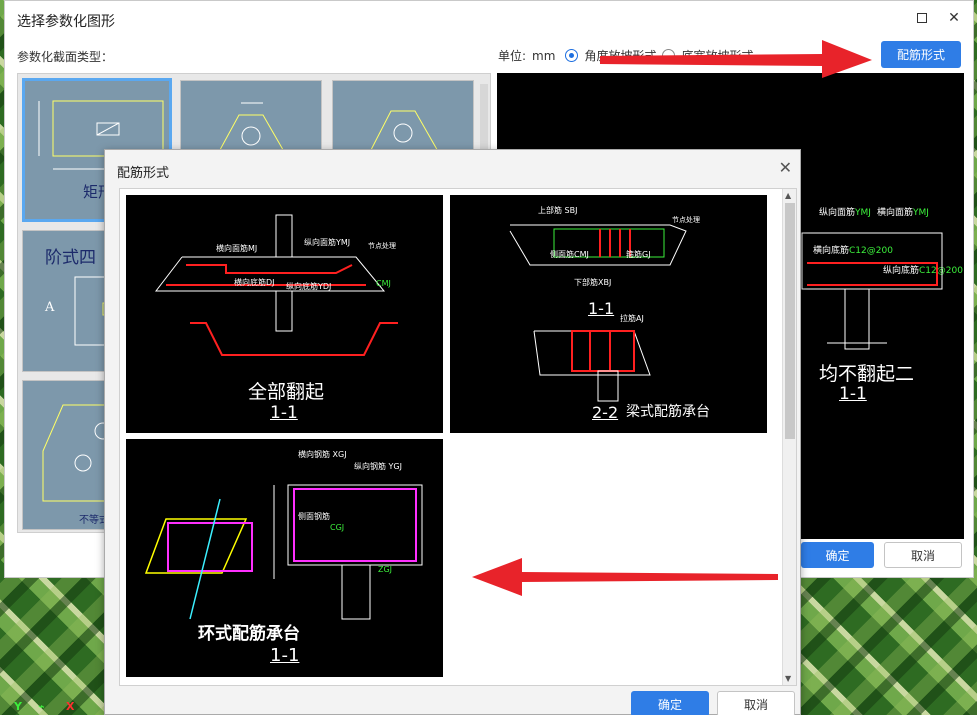 This screenshot has height=715, width=977. Describe the element at coordinates (49, 307) in the screenshot. I see `svg-text: A` at that location.